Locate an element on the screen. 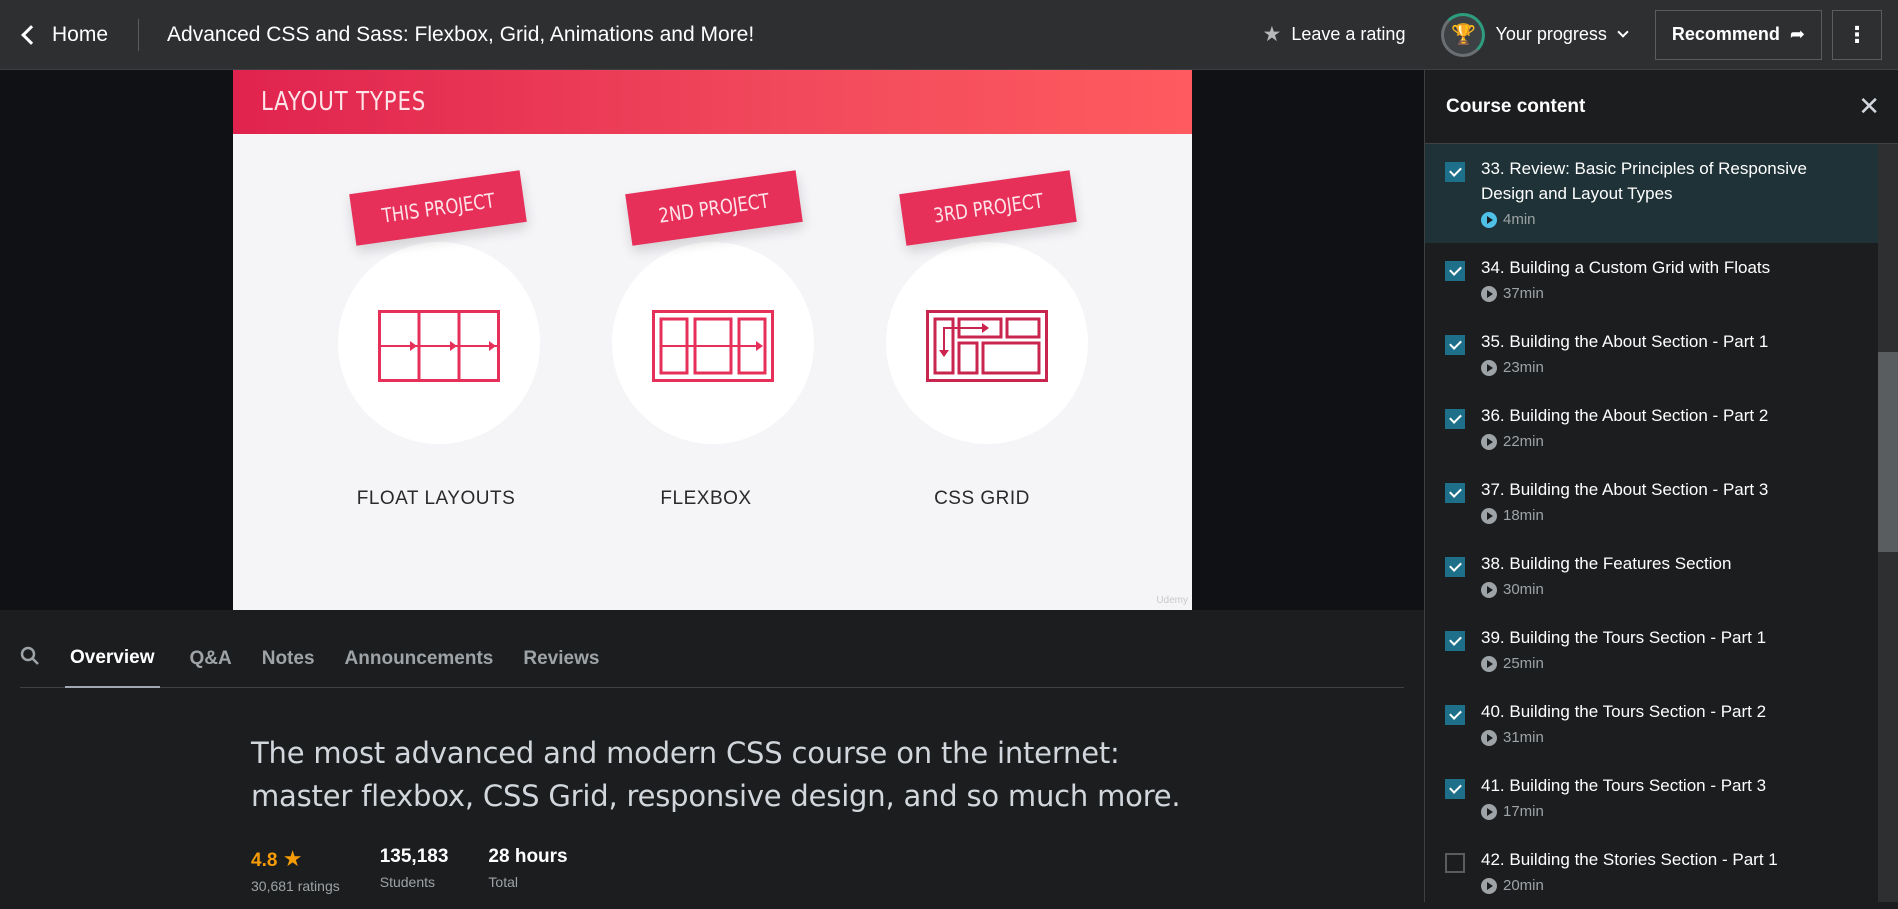  flexbox-layout-icon is located at coordinates (713, 346).